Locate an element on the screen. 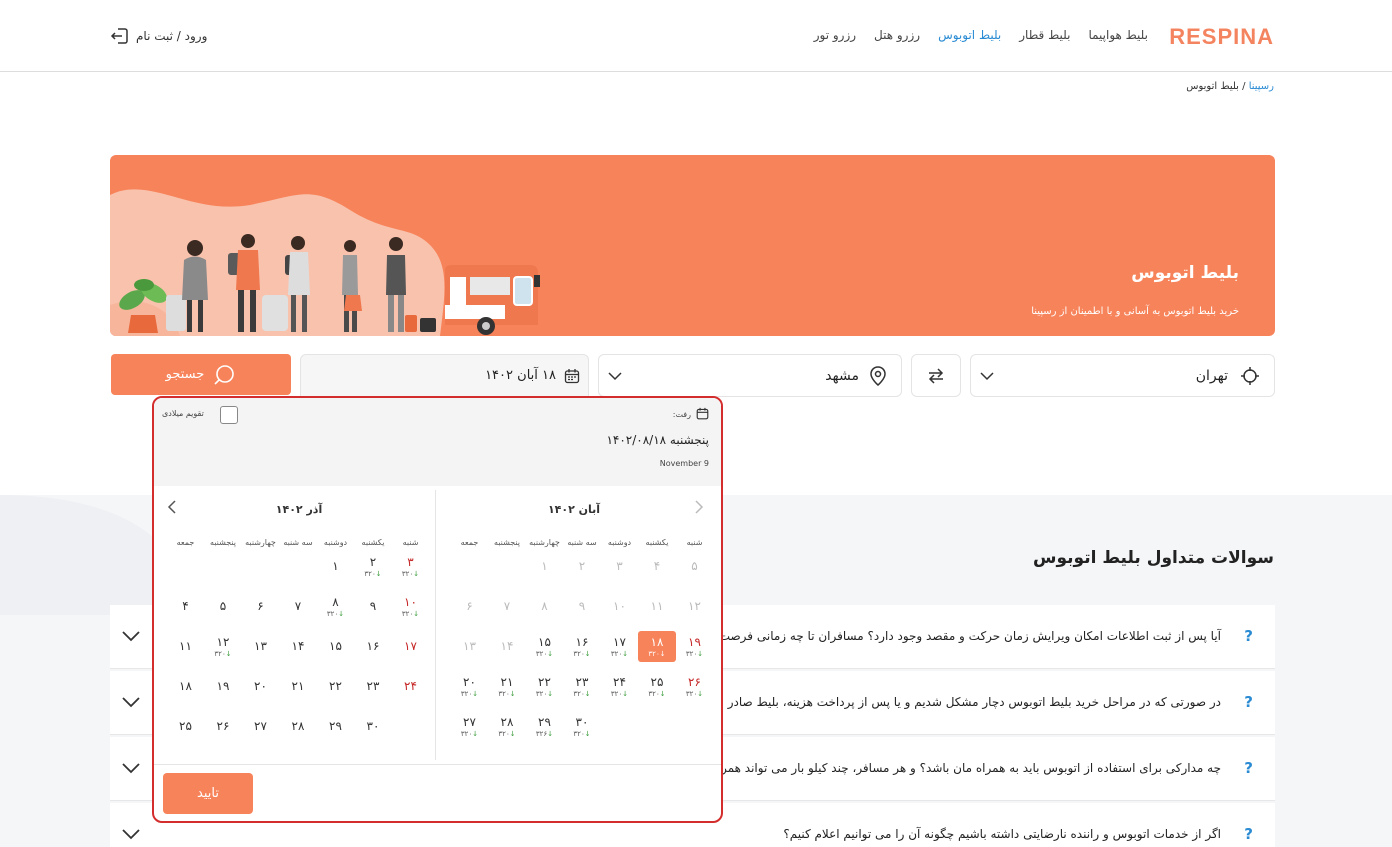 The image size is (1392, 847). day-cell: ۲۶ ۳۲۰↓ is located at coordinates (695, 686).